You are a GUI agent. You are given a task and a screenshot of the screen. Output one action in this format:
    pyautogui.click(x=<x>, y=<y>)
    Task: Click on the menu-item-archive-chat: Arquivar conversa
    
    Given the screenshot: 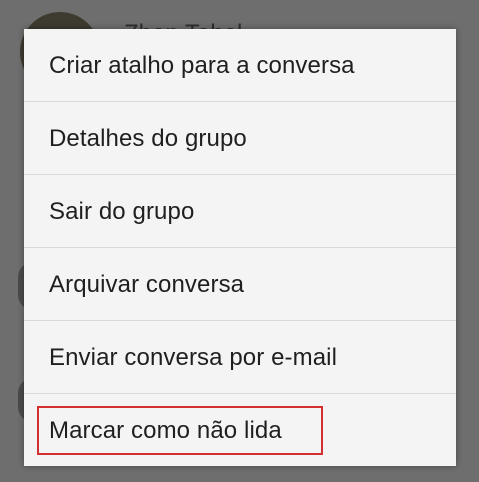 What is the action you would take?
    pyautogui.click(x=240, y=284)
    